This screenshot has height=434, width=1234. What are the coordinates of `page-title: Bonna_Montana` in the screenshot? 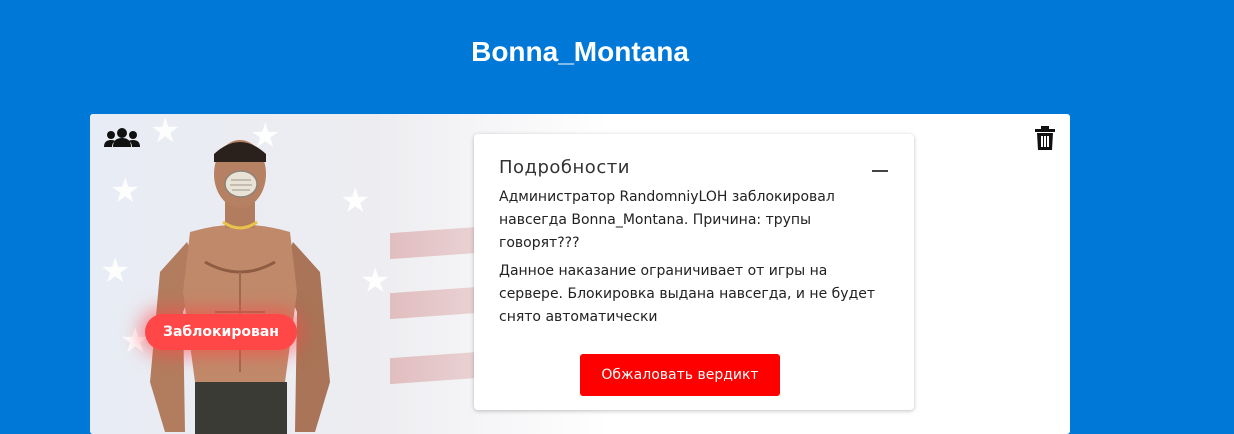 It's located at (580, 51).